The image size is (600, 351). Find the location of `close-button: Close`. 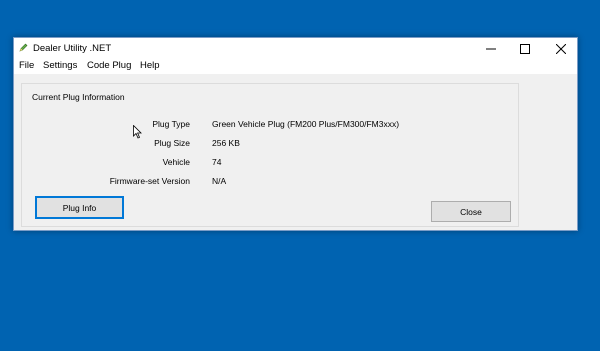

close-button: Close is located at coordinates (471, 211).